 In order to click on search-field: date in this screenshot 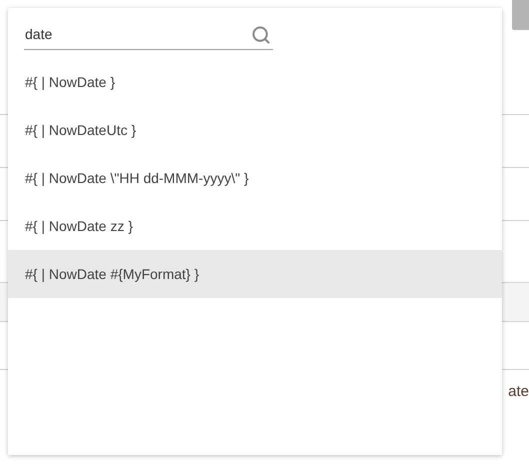, I will do `click(148, 35)`.